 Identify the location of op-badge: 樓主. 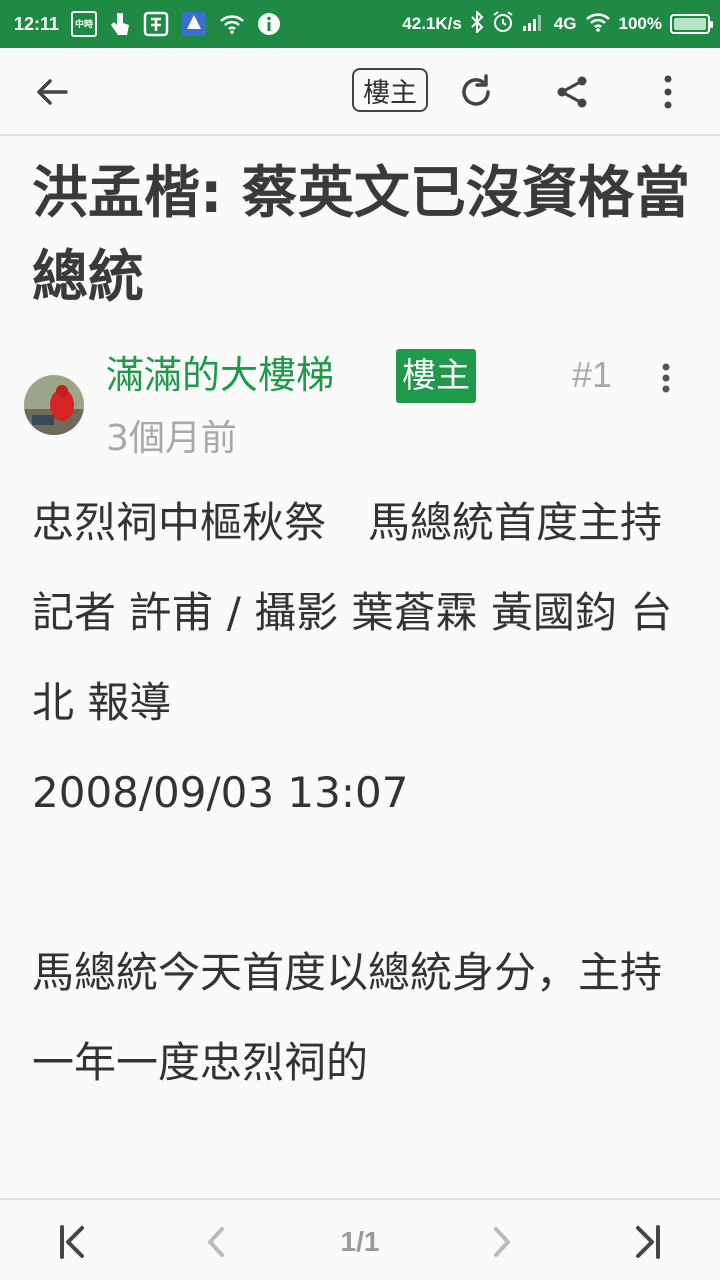
(436, 376).